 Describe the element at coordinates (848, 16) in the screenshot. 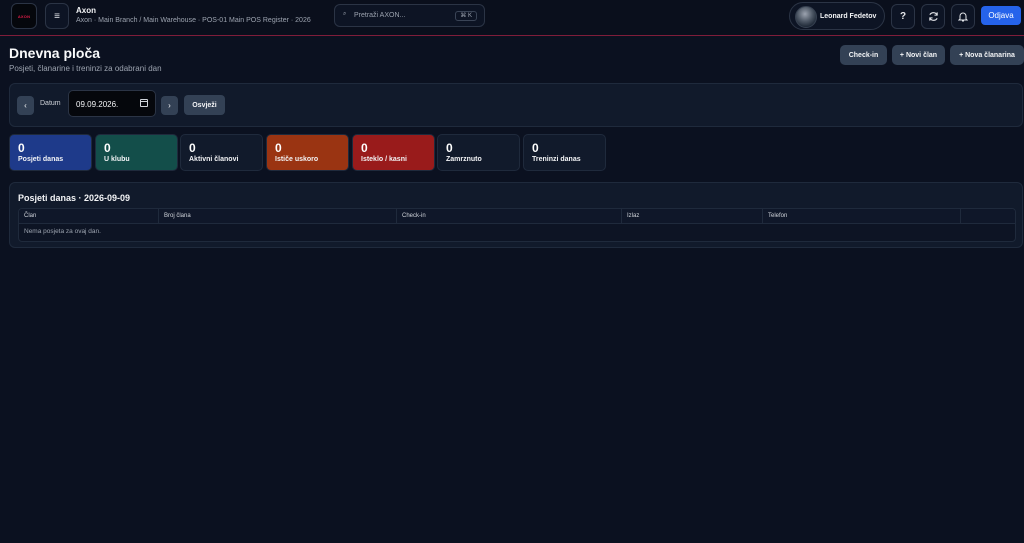

I see `user-name: Leonard Fedetov` at that location.